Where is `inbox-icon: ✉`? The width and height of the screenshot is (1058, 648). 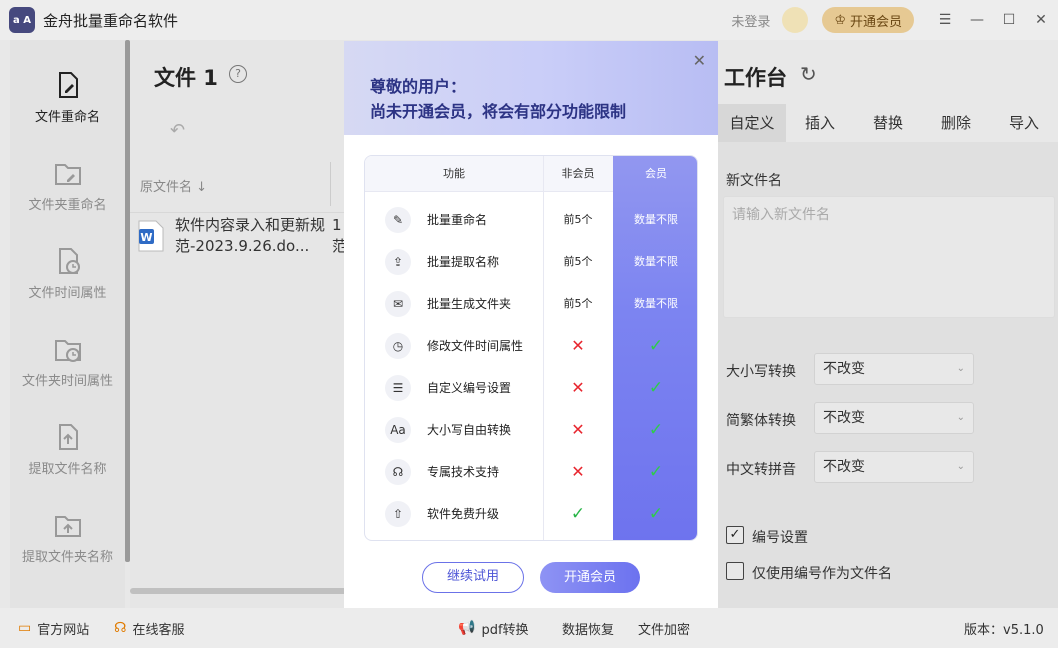 inbox-icon: ✉ is located at coordinates (398, 304).